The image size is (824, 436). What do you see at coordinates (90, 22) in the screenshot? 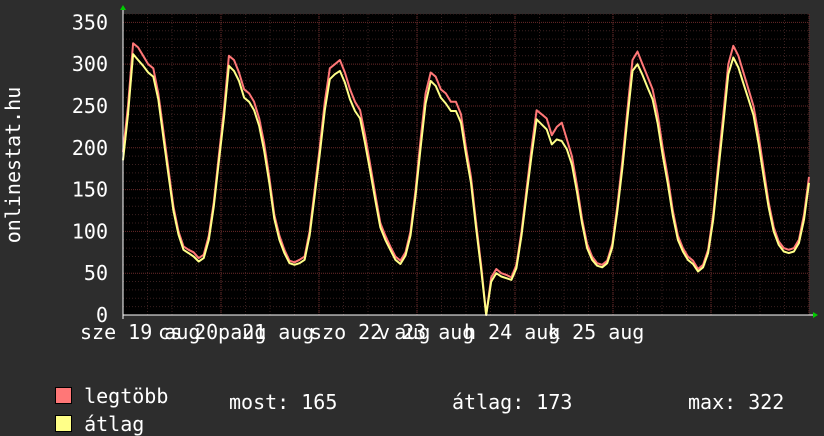
I see `y-tick-label: 350` at bounding box center [90, 22].